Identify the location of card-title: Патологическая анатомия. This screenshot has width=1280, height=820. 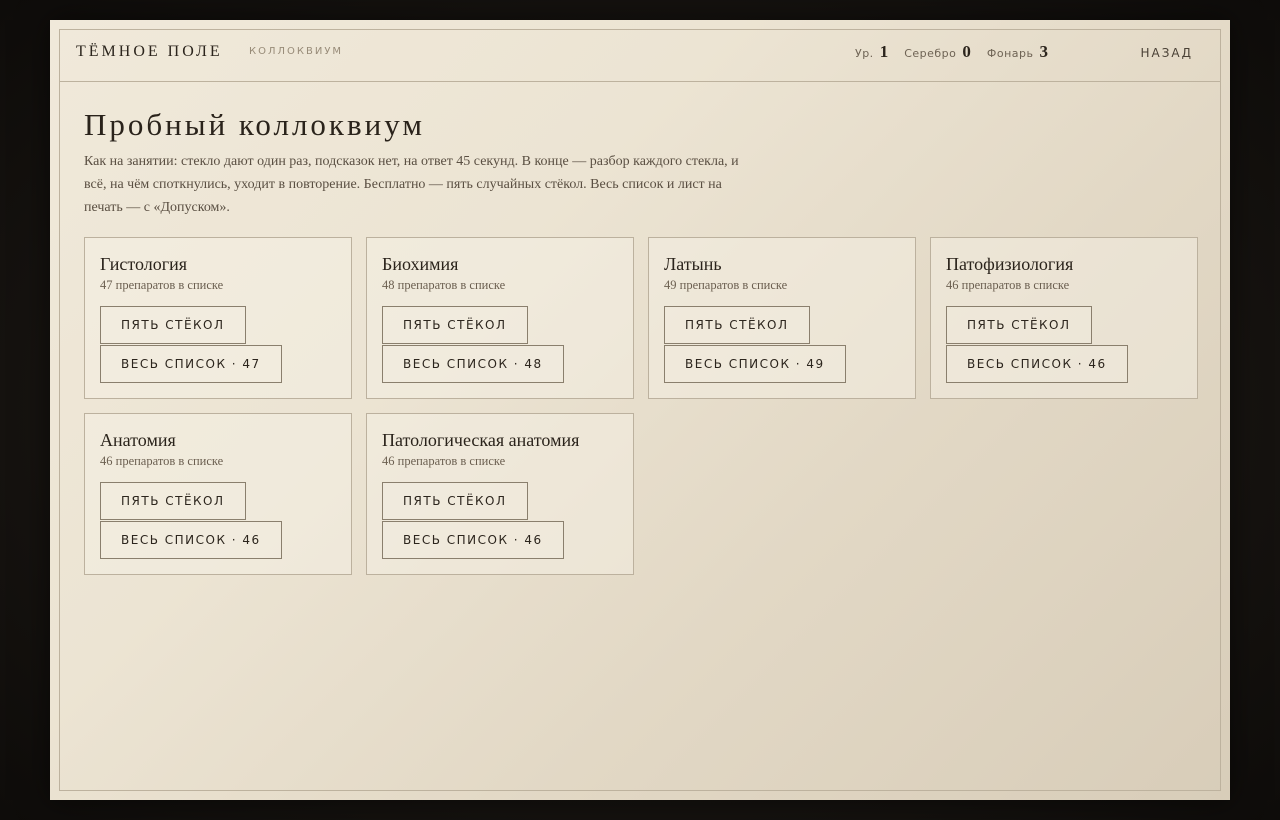
(481, 440).